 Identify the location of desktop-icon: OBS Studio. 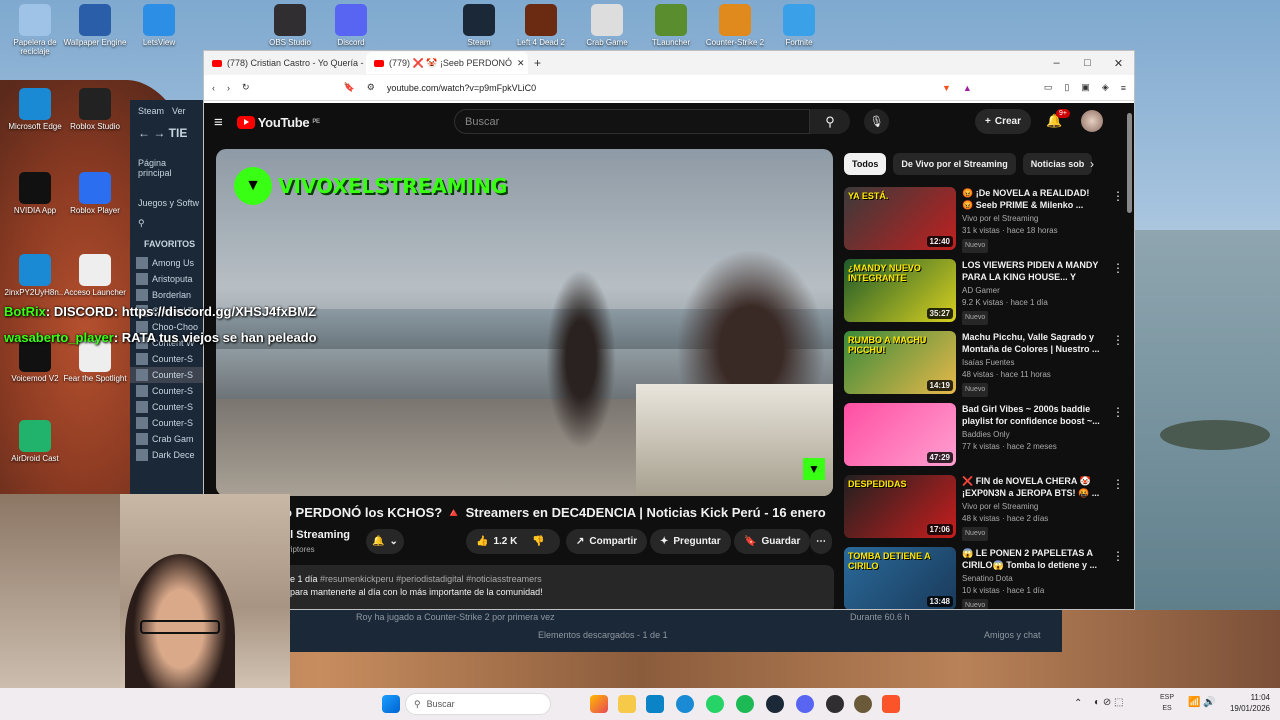
(290, 25).